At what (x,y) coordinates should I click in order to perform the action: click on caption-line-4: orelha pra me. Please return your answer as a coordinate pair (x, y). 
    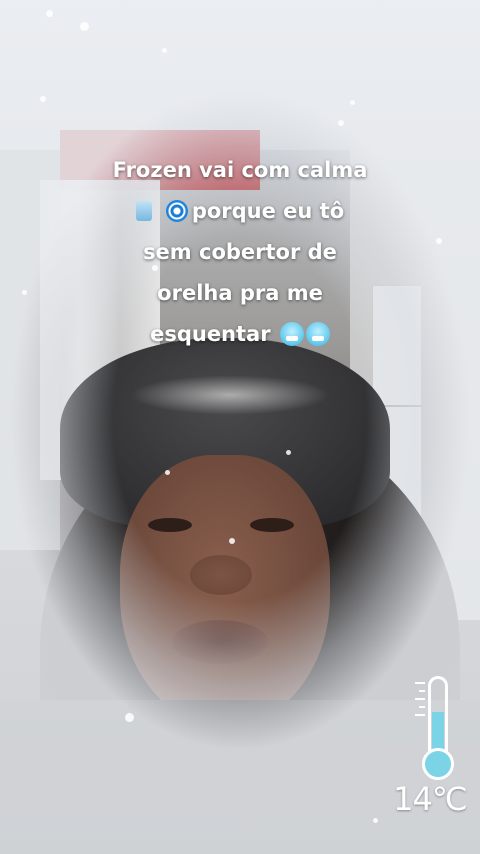
    Looking at the image, I should click on (240, 293).